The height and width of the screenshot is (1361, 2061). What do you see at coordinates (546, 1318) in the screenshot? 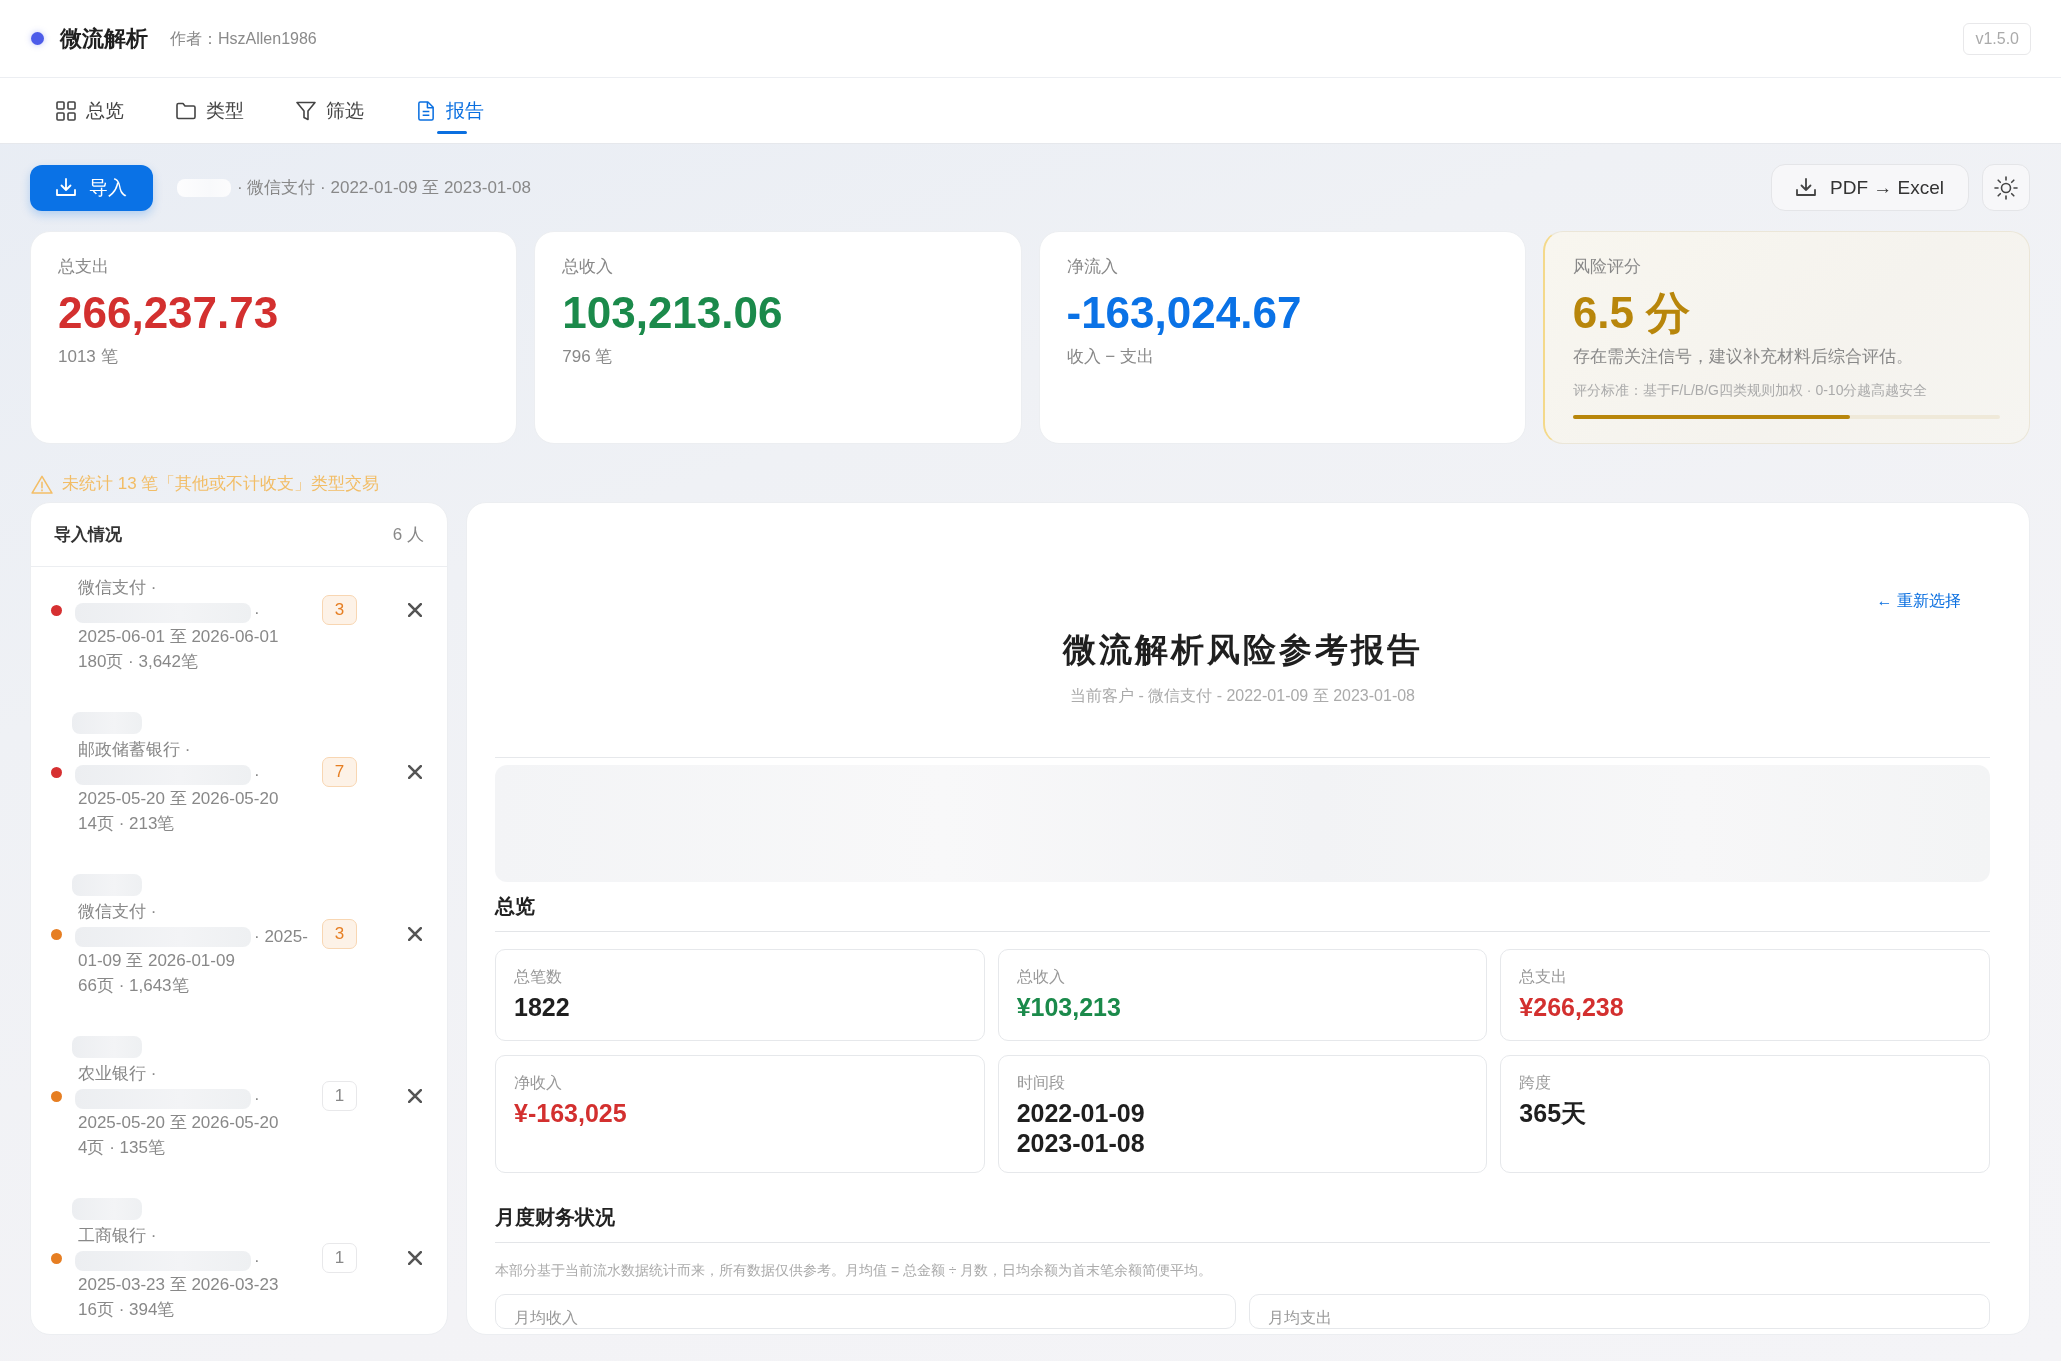
I see `summary-label: 月均收入` at bounding box center [546, 1318].